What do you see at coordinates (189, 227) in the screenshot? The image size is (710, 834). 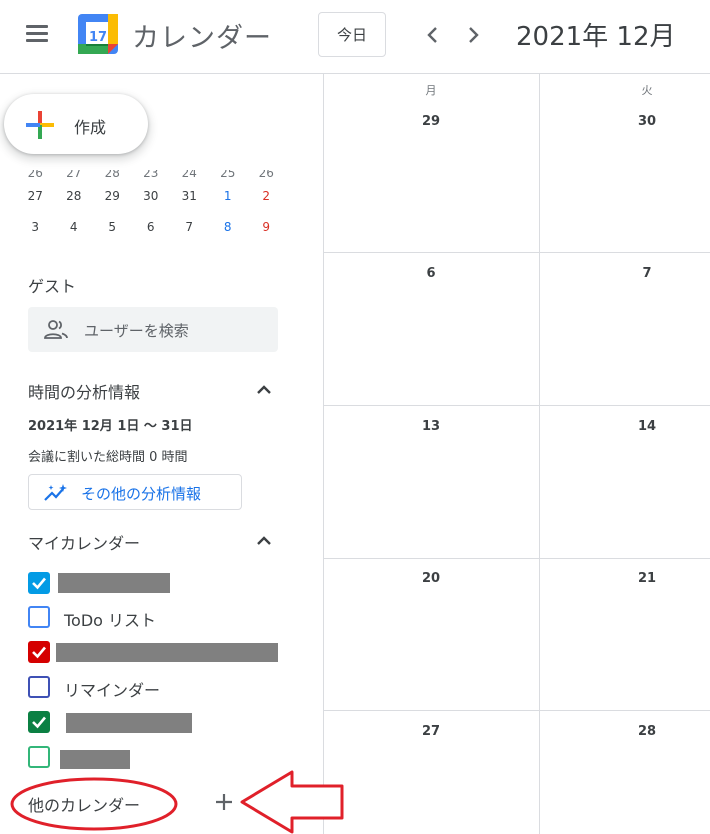 I see `mini-day: 7` at bounding box center [189, 227].